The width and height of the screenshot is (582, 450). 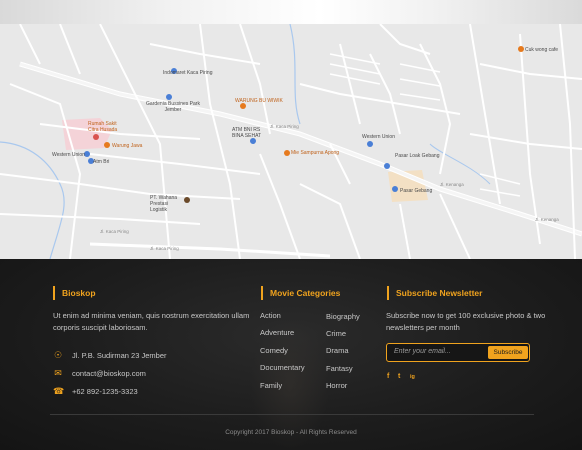 I want to click on category-link-family: Family, so click(x=271, y=386).